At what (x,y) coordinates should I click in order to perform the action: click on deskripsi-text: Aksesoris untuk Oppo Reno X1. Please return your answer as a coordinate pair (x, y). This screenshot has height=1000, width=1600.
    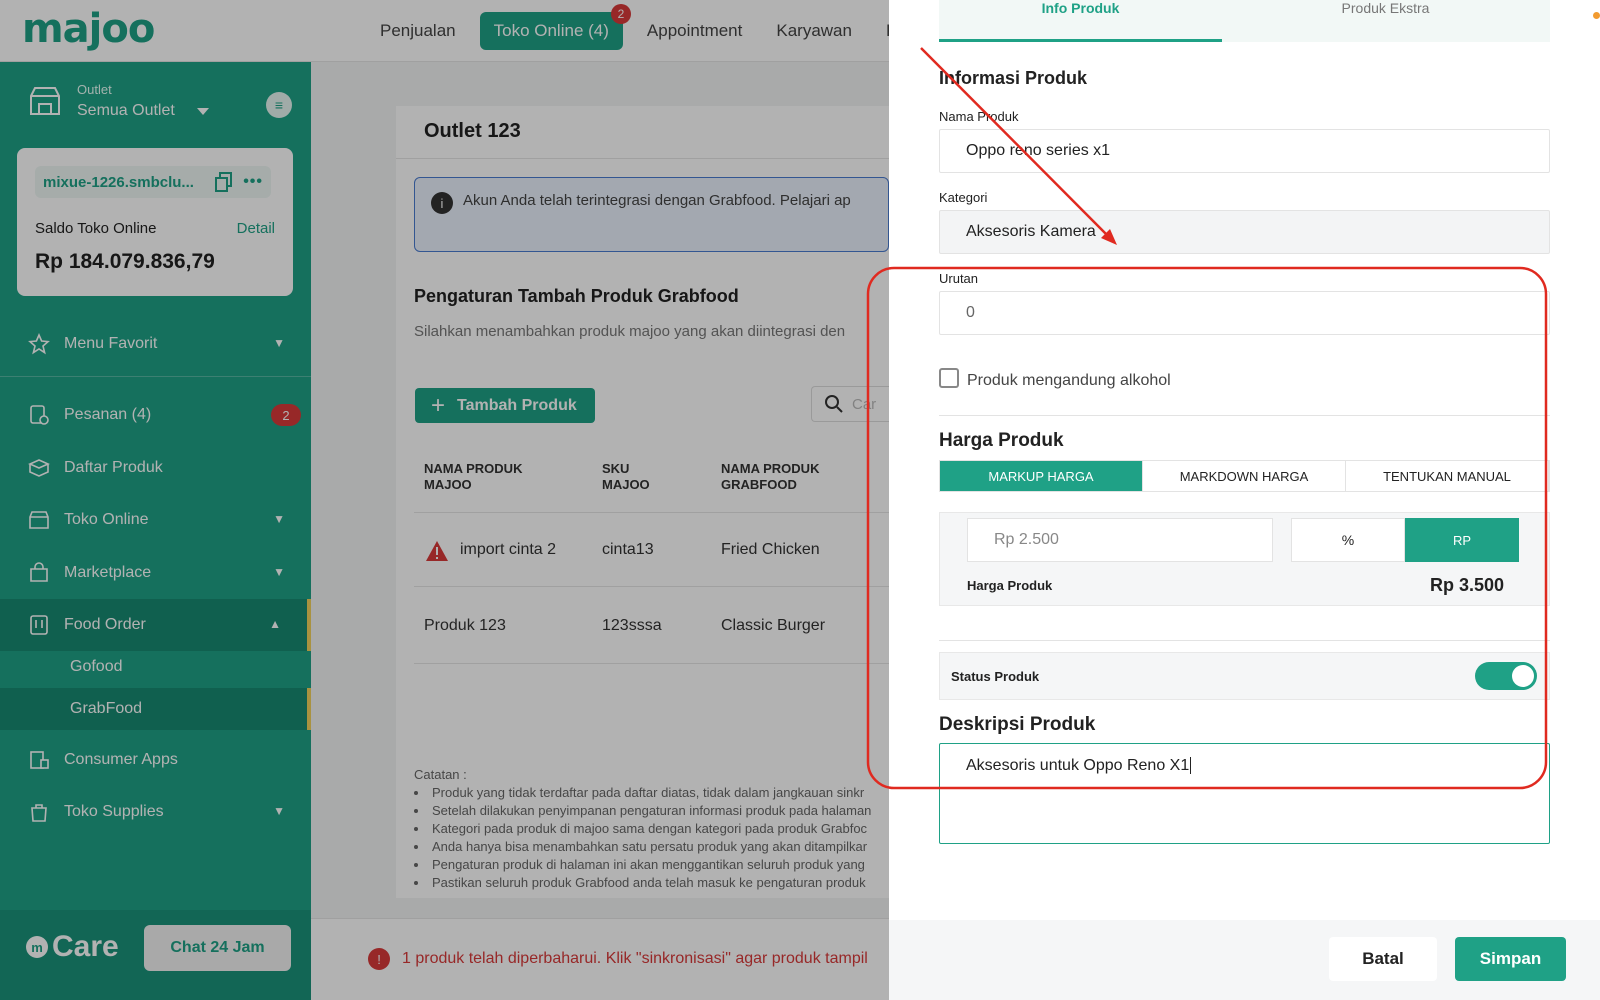
    Looking at the image, I should click on (1078, 765).